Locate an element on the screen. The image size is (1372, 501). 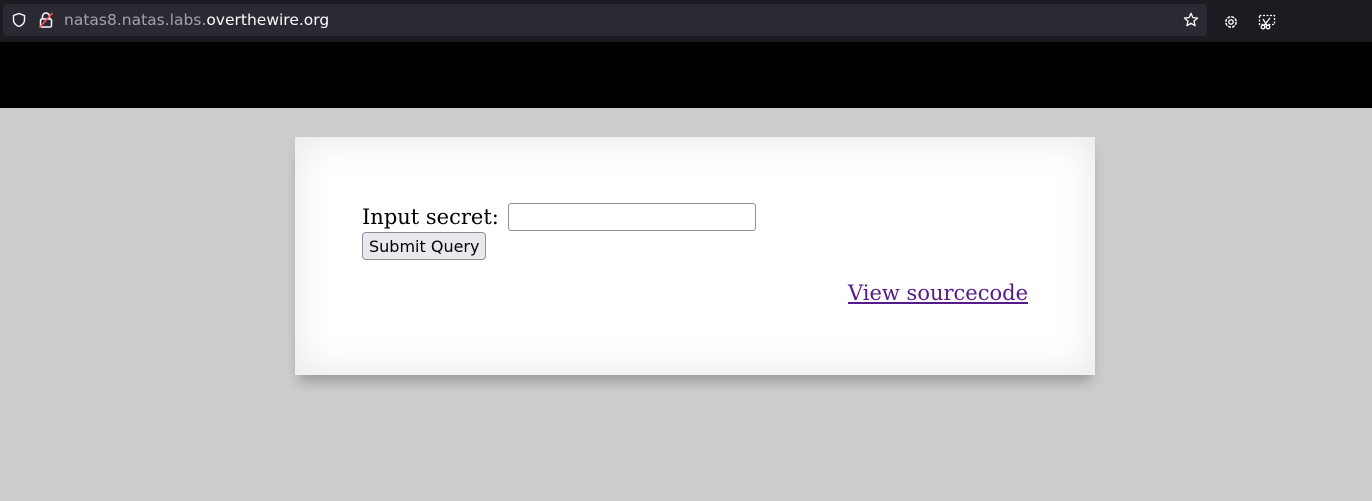
submit-button: Submit Query is located at coordinates (424, 246).